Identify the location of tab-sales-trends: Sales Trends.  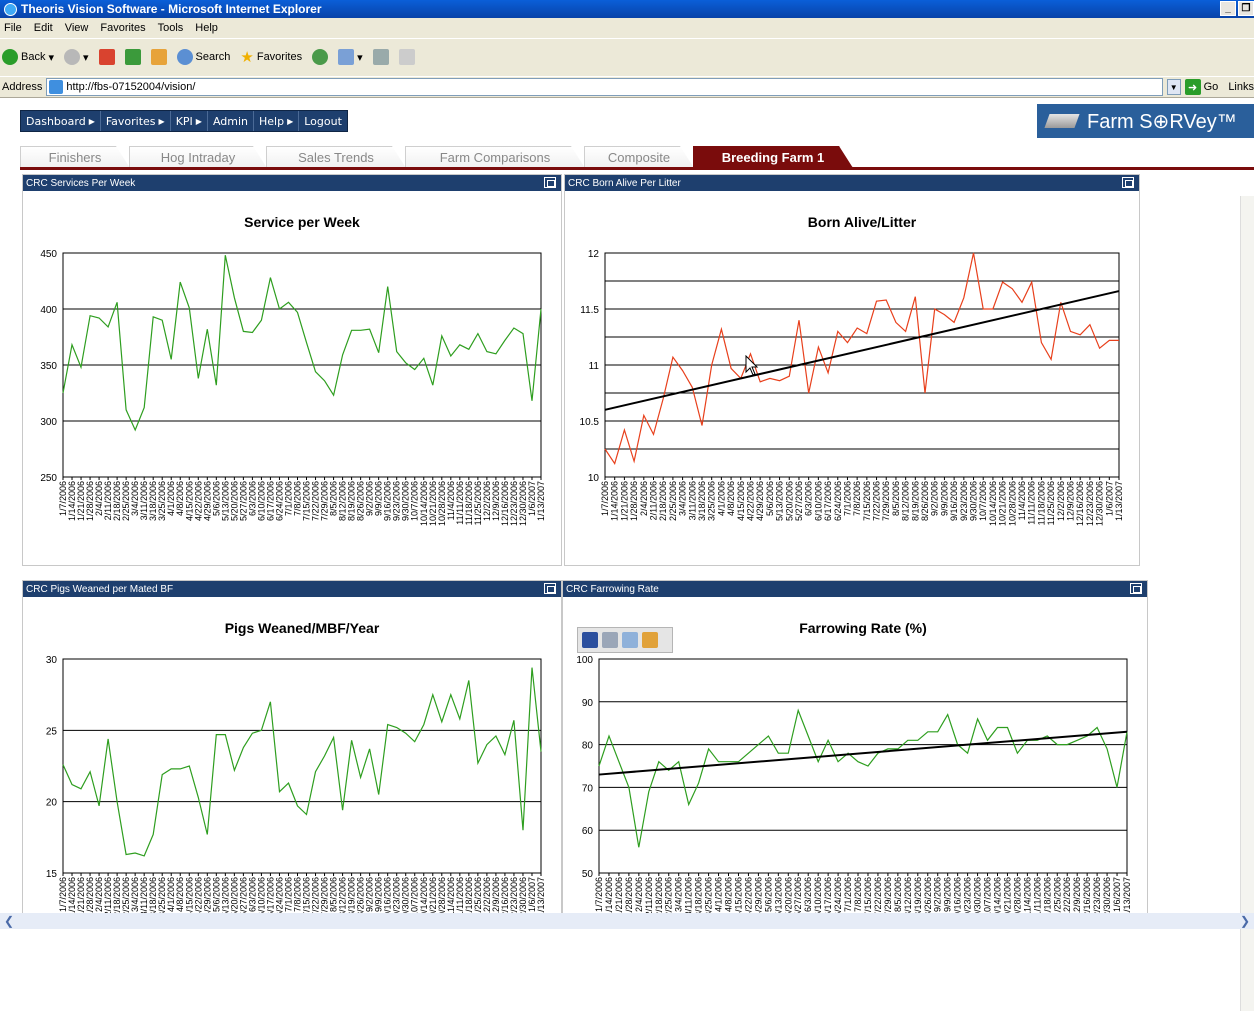
(336, 157).